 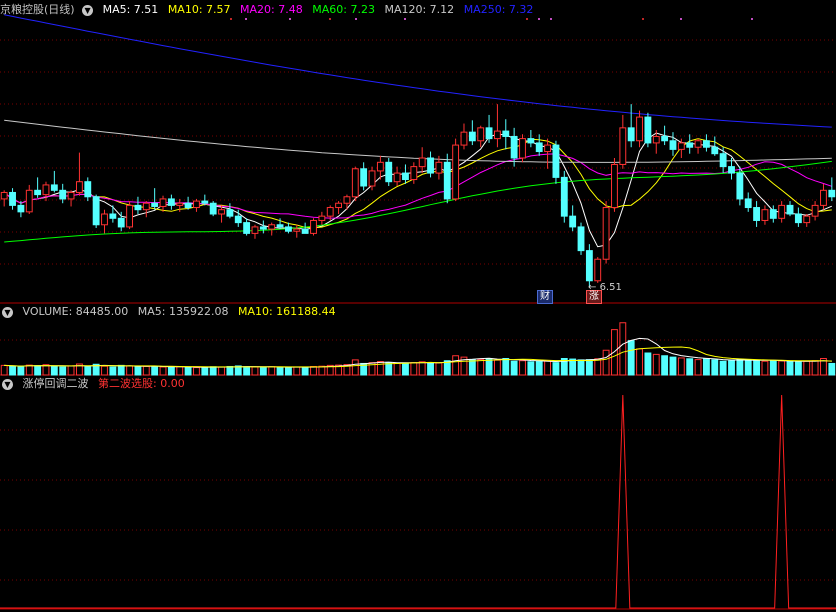 What do you see at coordinates (545, 297) in the screenshot?
I see `cai-event-tag: 财` at bounding box center [545, 297].